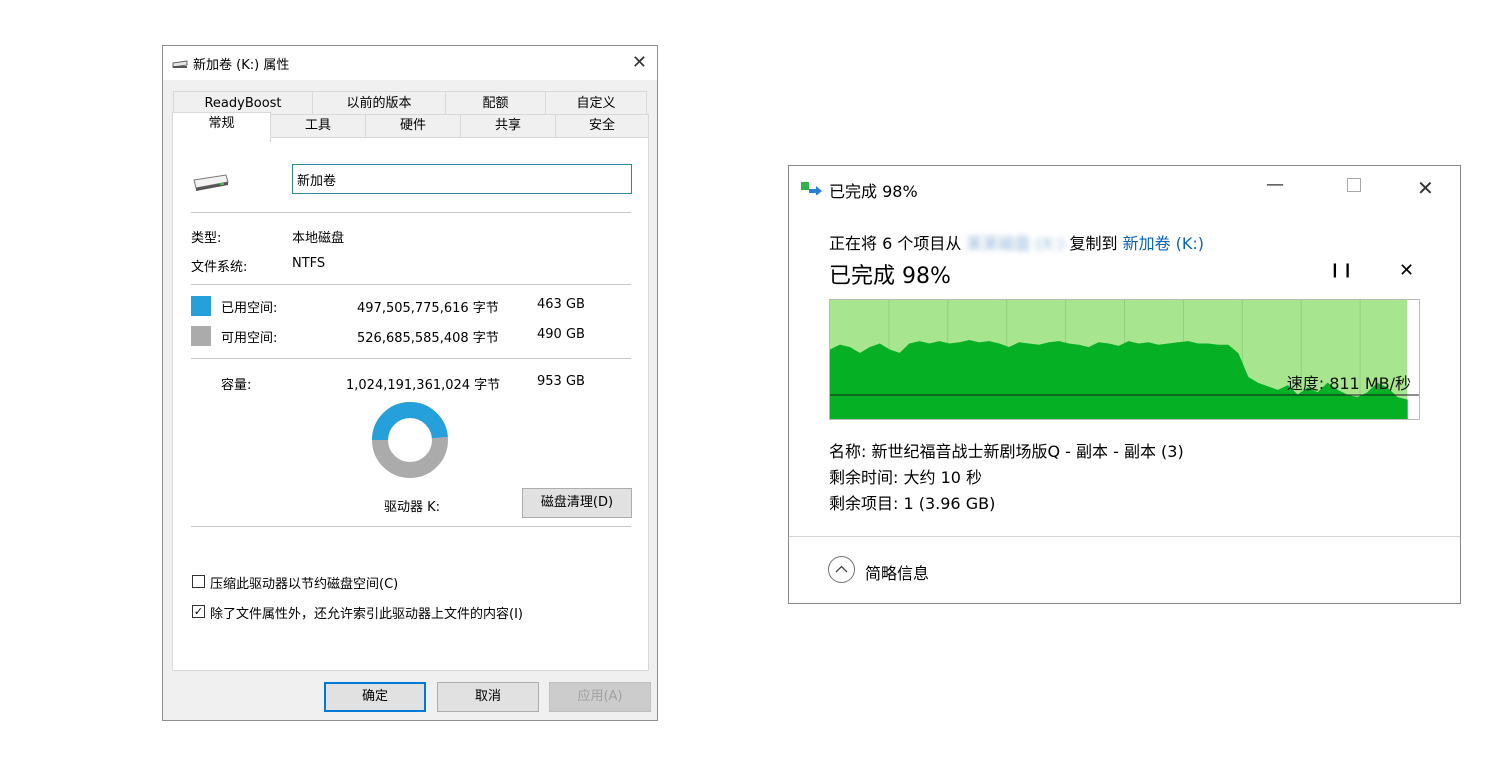  What do you see at coordinates (596, 103) in the screenshot?
I see `tab-customize: 自定义` at bounding box center [596, 103].